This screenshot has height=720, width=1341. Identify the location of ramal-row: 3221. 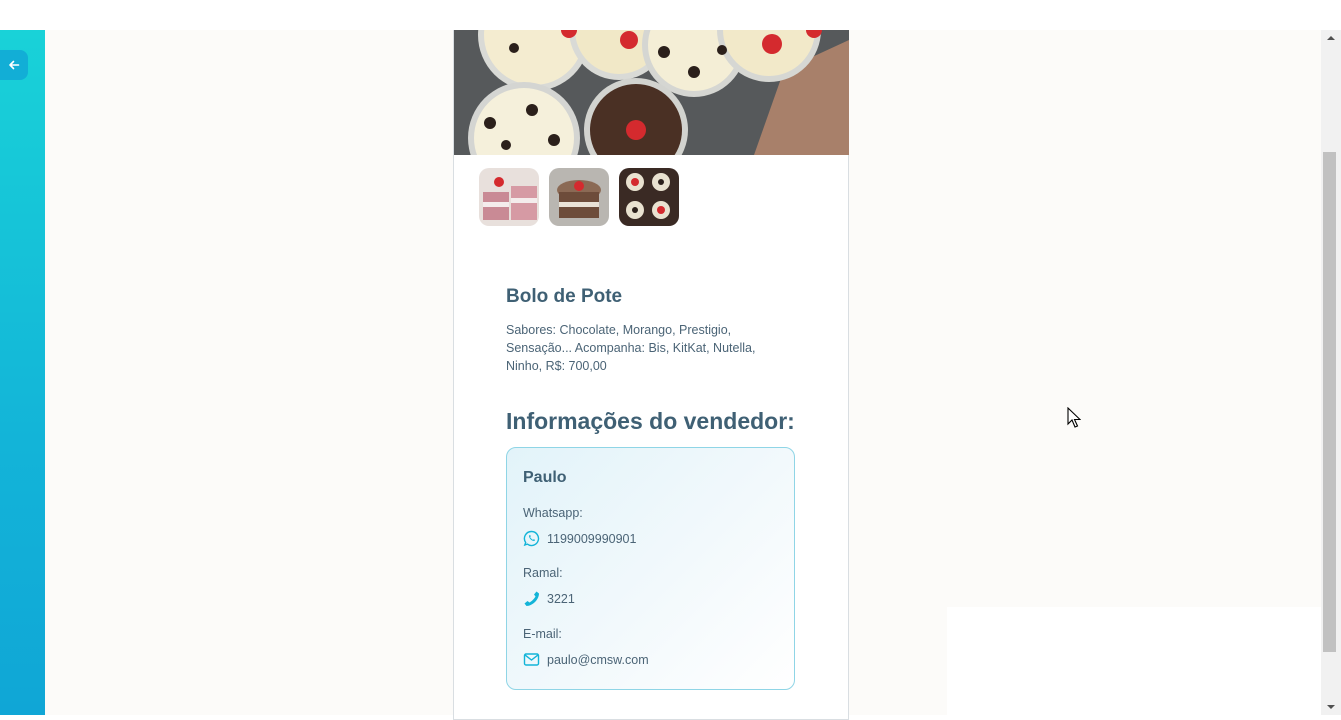
(549, 598).